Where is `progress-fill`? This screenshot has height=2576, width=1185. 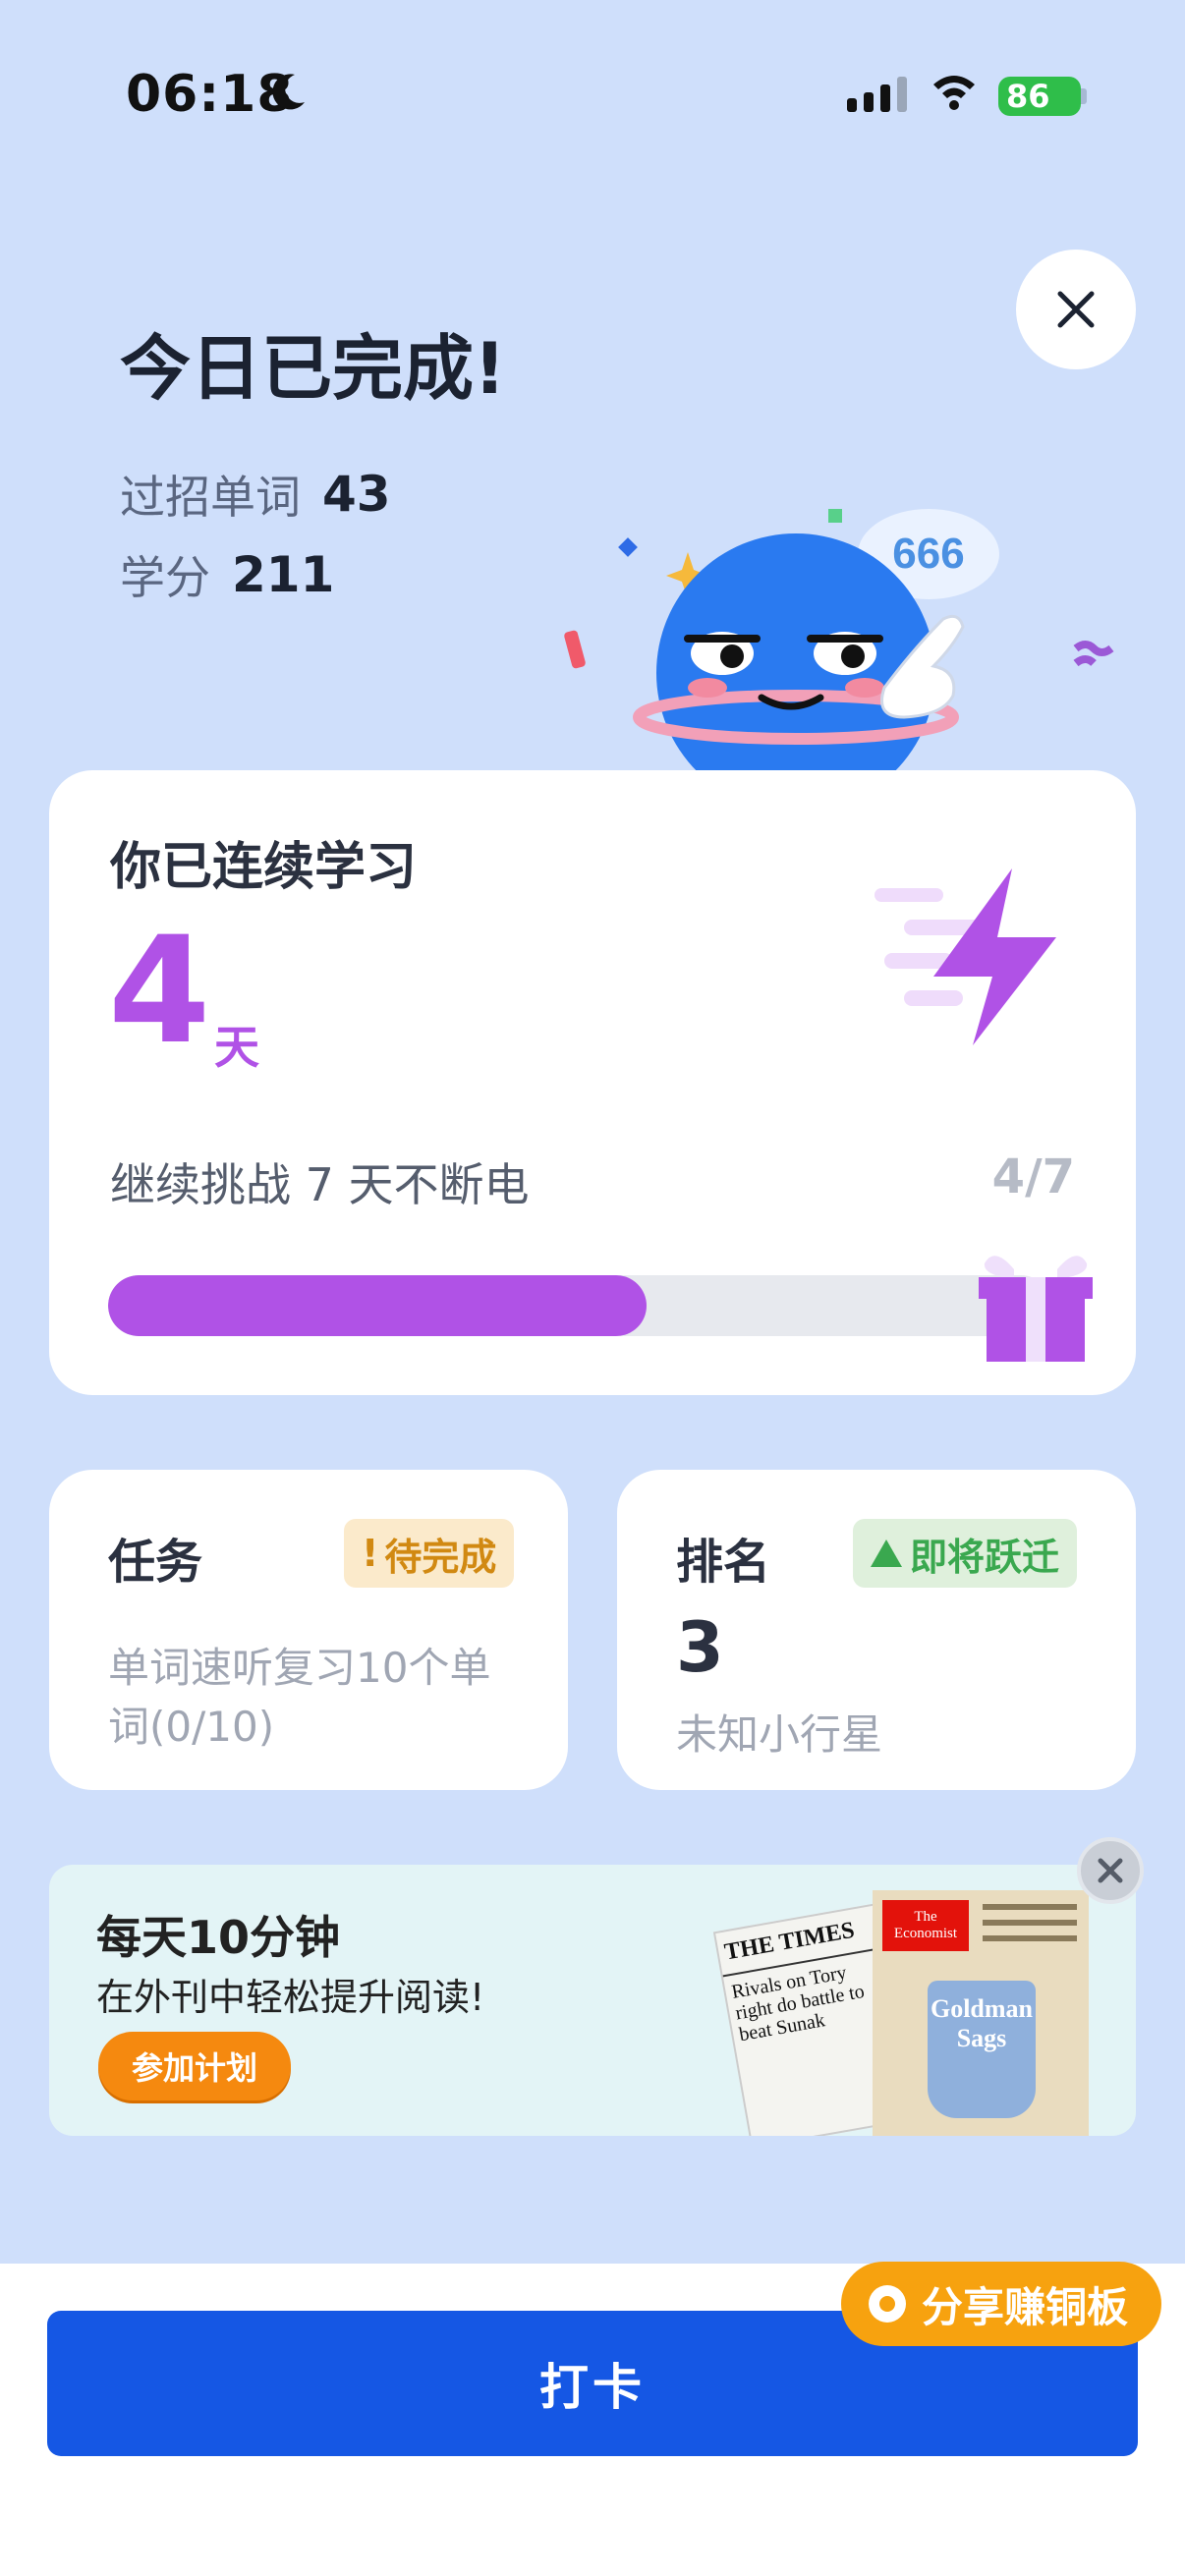
progress-fill is located at coordinates (378, 1305).